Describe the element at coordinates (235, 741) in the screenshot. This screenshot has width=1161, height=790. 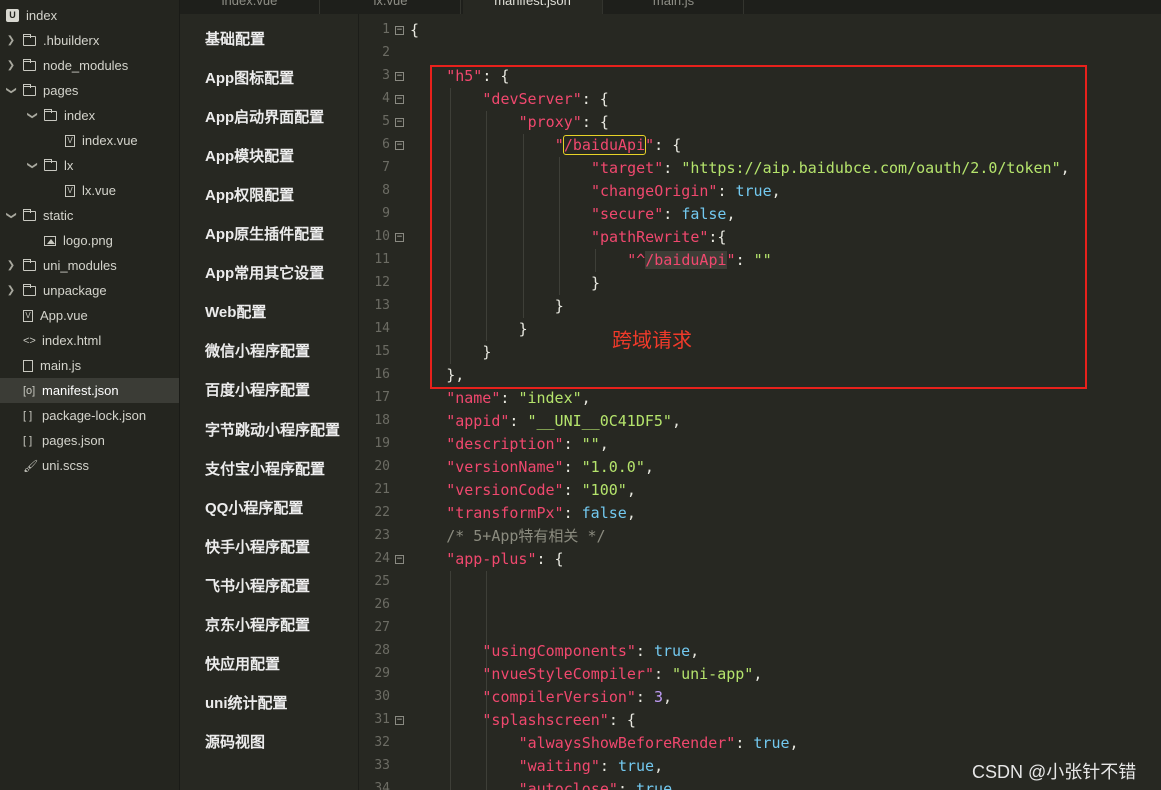
I see `settings-nav-item: 源码视图` at that location.